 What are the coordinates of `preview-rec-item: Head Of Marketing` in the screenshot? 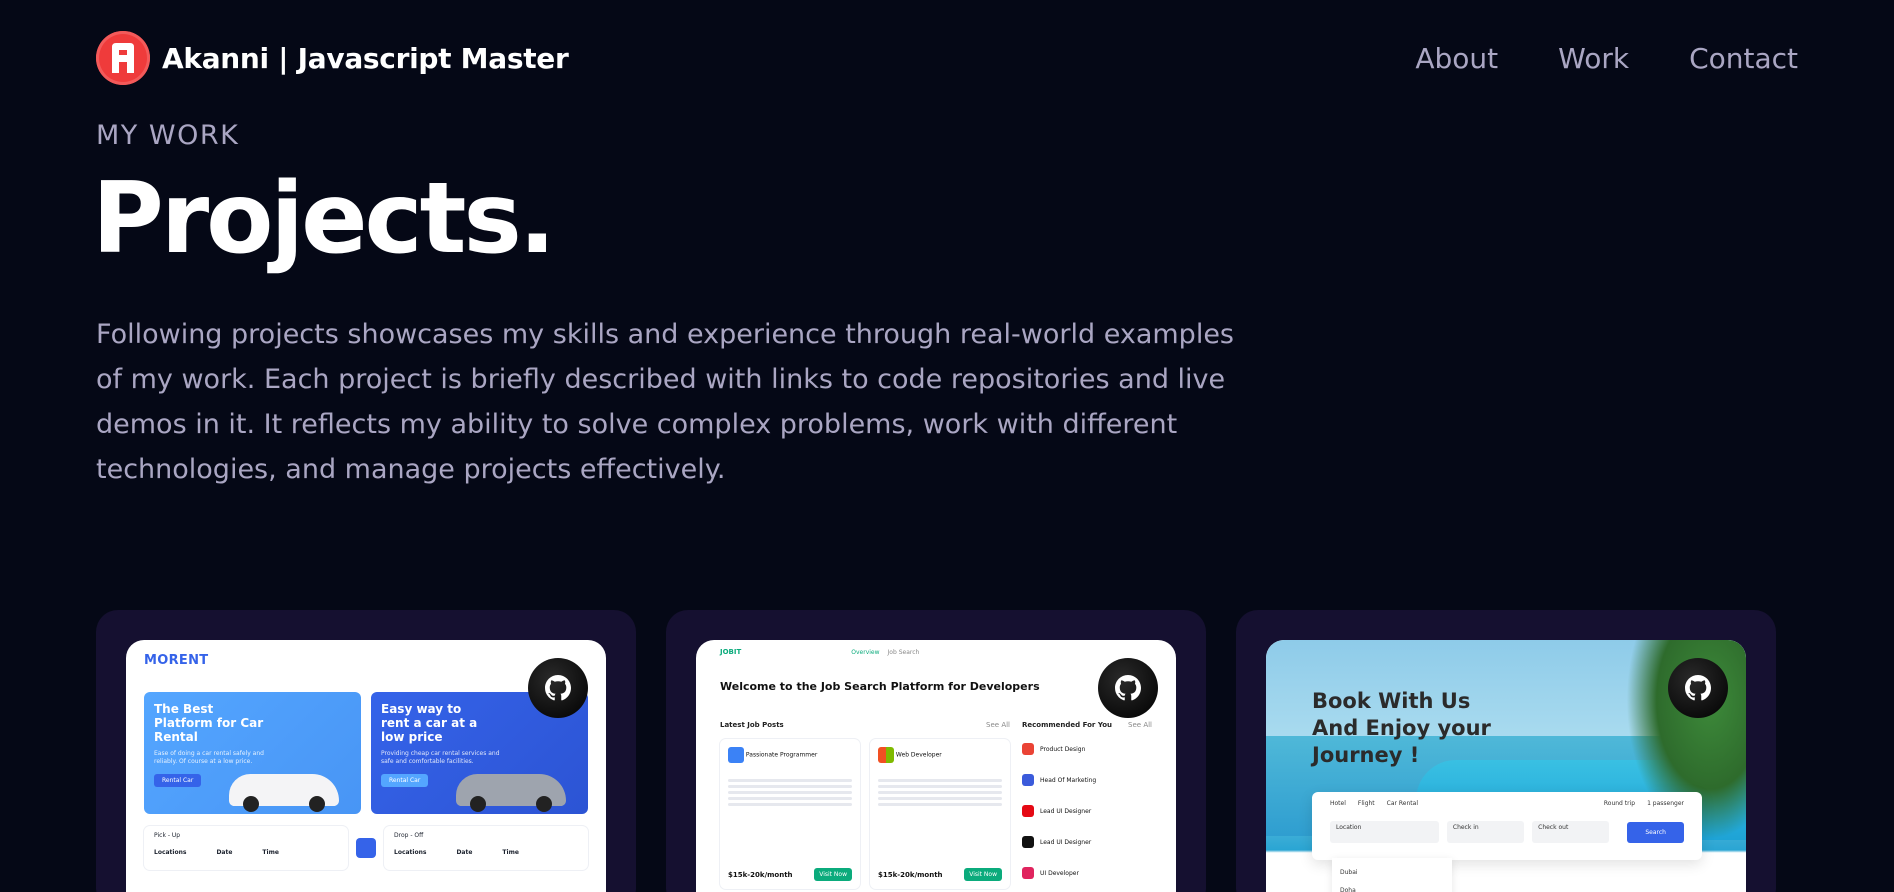 It's located at (1068, 780).